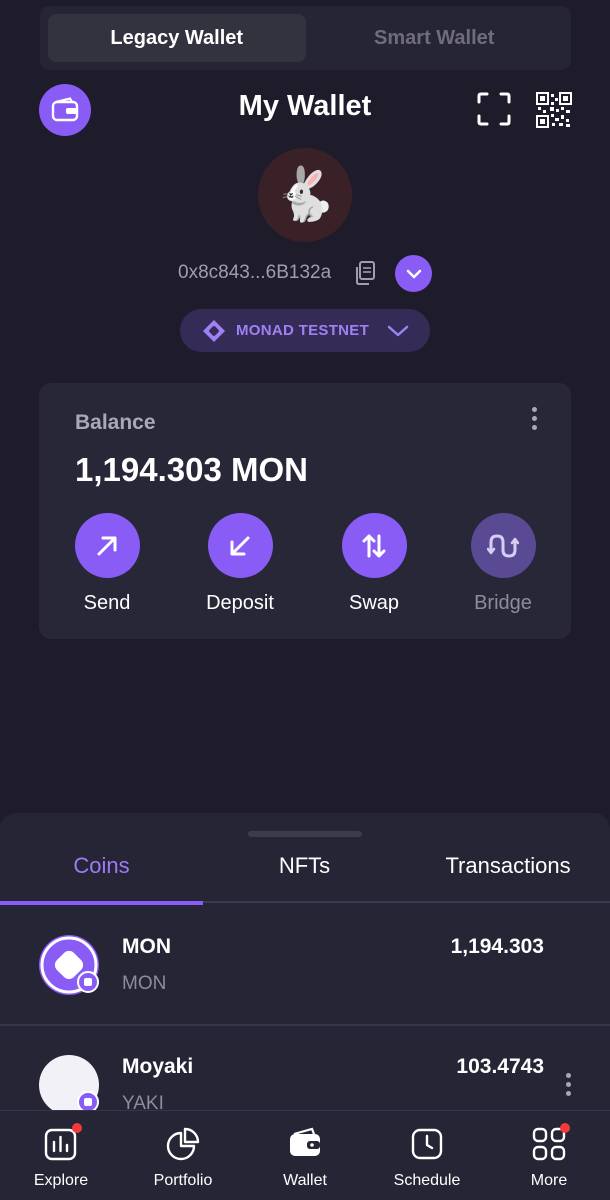  Describe the element at coordinates (107, 603) in the screenshot. I see `send-label: Send` at that location.